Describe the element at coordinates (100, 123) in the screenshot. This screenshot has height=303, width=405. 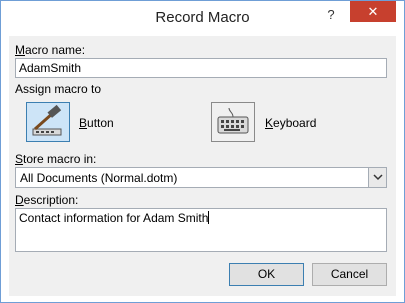
I see `assign-button-label-rest: utton` at that location.